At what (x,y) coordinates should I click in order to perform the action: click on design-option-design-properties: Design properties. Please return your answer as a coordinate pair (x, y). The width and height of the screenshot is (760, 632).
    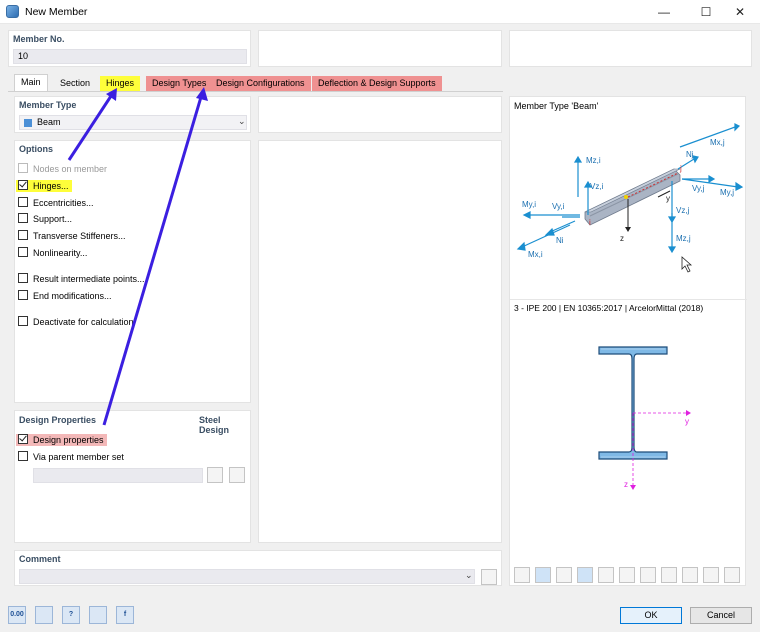
    Looking at the image, I should click on (61, 440).